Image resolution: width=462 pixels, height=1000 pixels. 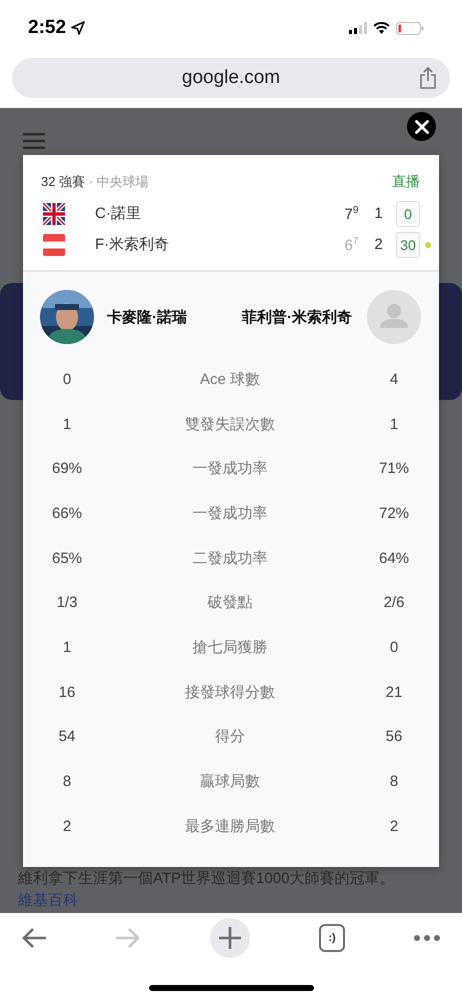 I want to click on set-score: 7$^{9}$, so click(x=352, y=213).